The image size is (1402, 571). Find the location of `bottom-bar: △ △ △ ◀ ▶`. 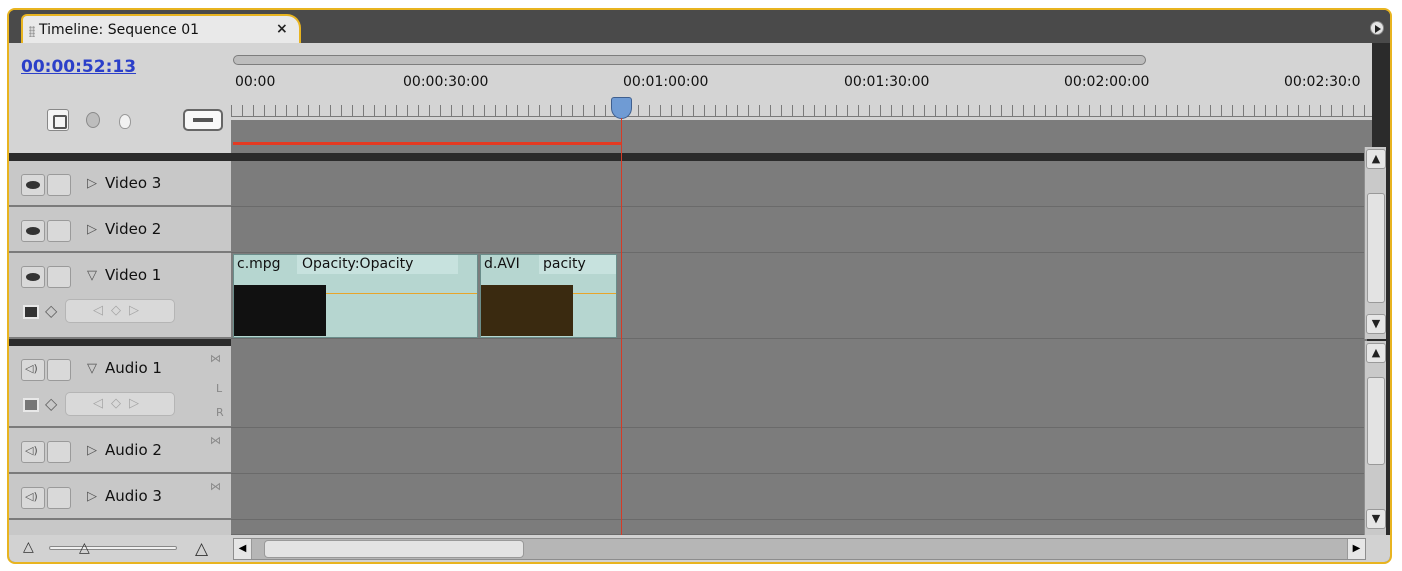

bottom-bar: △ △ △ ◀ ▶ is located at coordinates (699, 548).